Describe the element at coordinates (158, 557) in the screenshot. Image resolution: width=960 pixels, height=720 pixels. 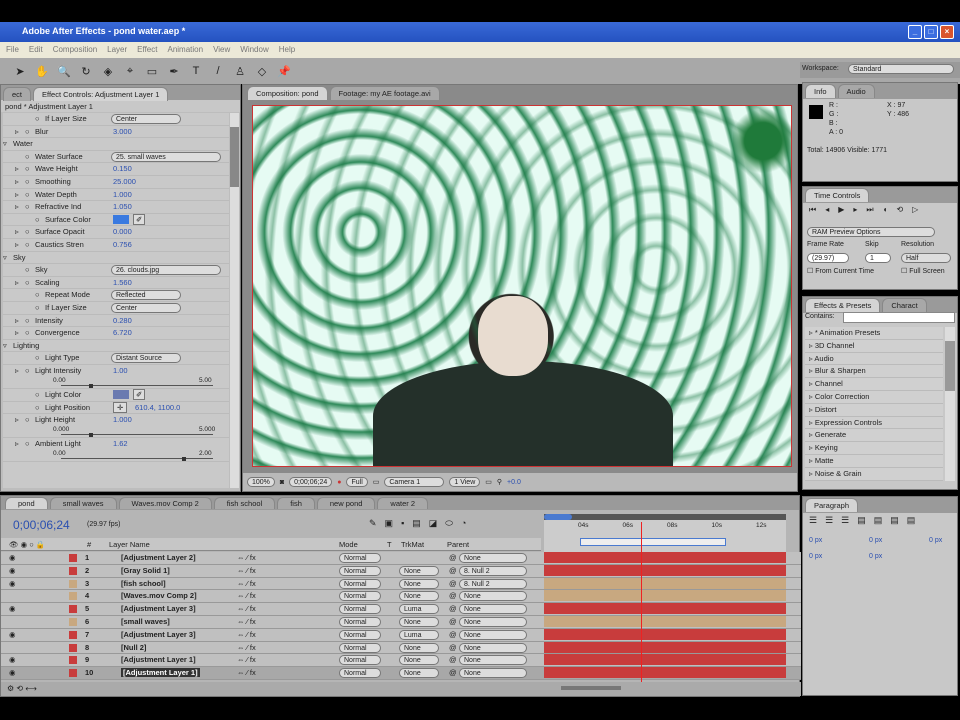
I see `layer-name: [Adjustment Layer 2]` at that location.